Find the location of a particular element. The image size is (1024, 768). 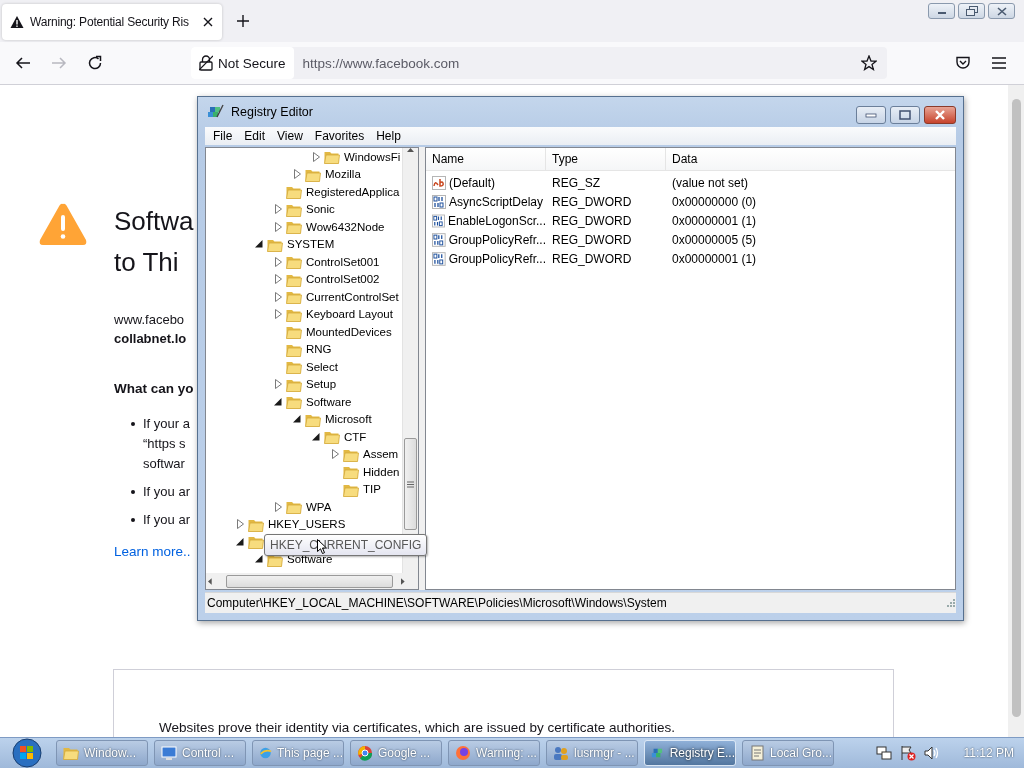

tree-item: CurrentControlSet is located at coordinates (352, 296).